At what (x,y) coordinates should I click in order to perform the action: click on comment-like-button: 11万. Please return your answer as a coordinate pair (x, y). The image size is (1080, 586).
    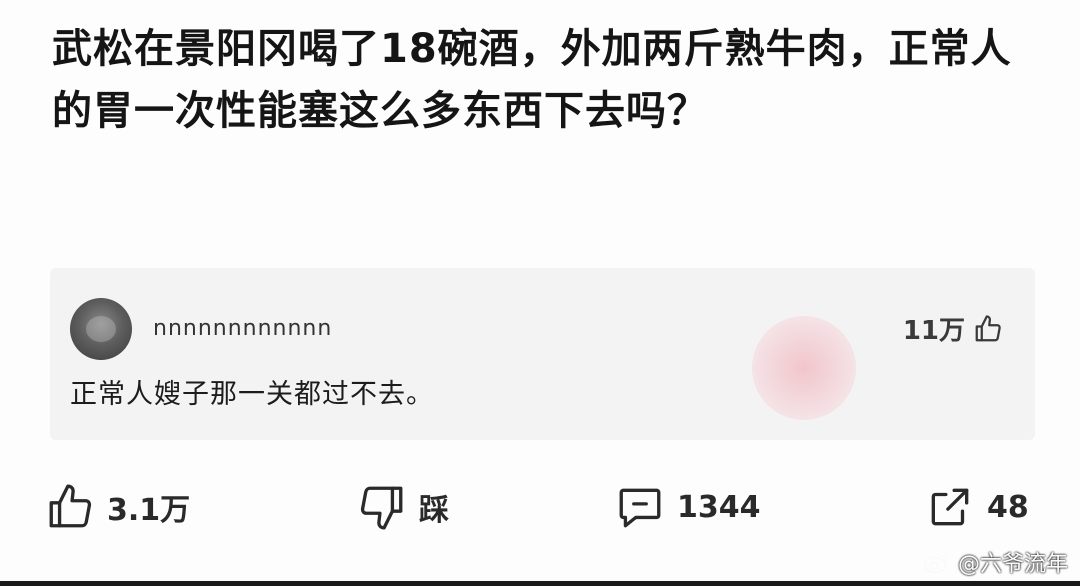
    Looking at the image, I should click on (953, 328).